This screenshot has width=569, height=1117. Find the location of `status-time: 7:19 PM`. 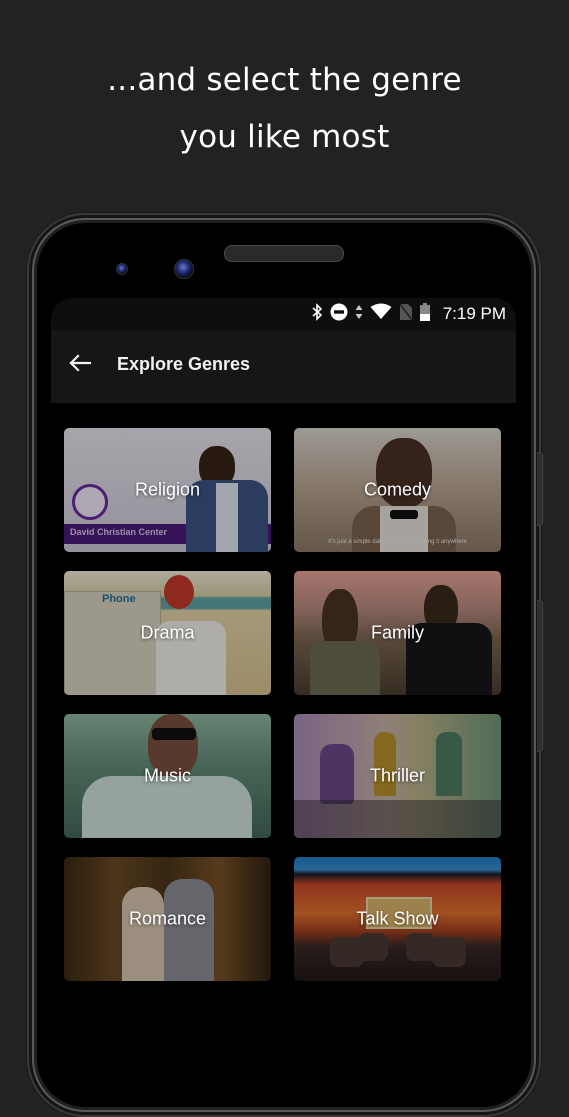

status-time: 7:19 PM is located at coordinates (474, 313).